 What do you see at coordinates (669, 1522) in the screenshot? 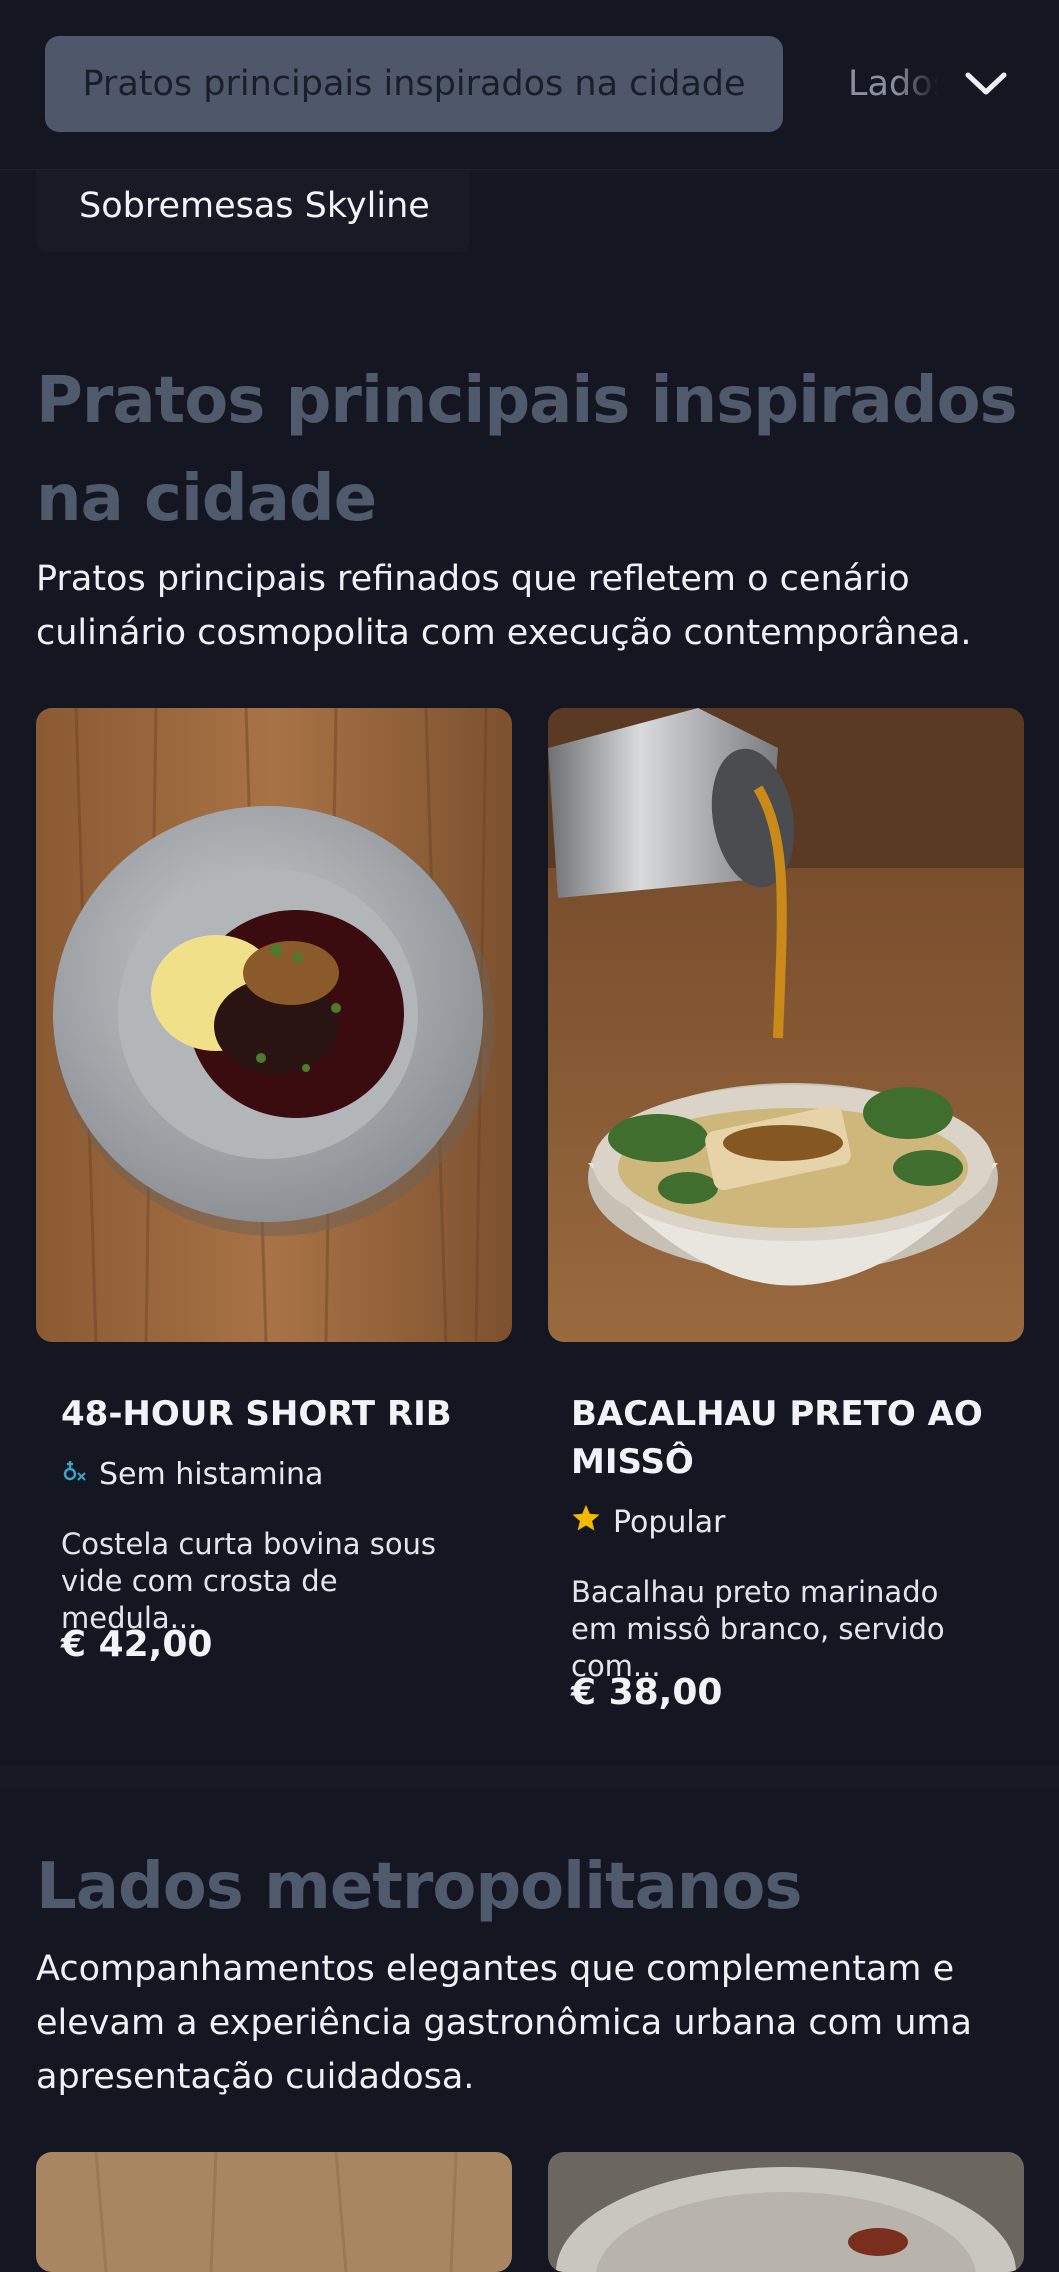
I see `dish-tag-label: Popular` at bounding box center [669, 1522].